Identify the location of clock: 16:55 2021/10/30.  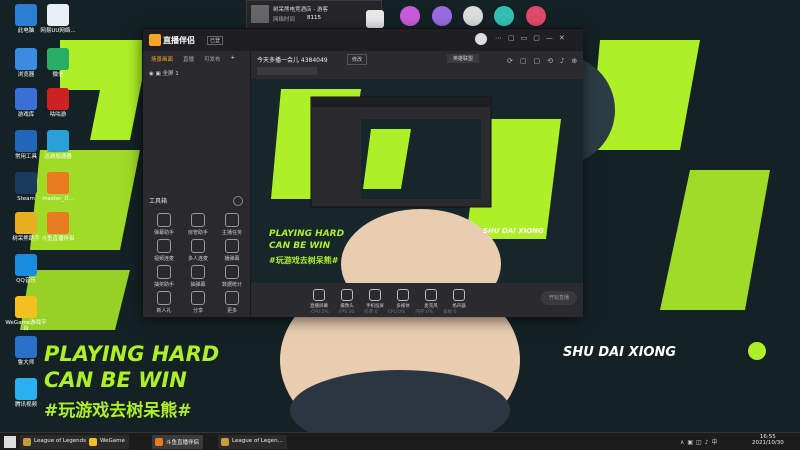
(768, 440).